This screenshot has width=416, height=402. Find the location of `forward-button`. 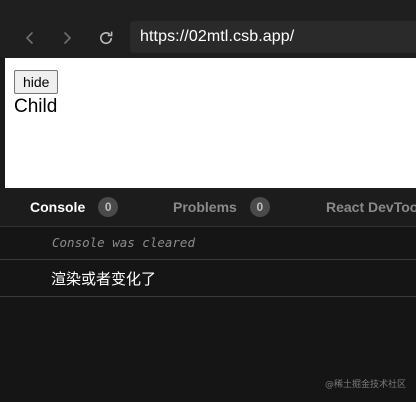

forward-button is located at coordinates (67, 38).